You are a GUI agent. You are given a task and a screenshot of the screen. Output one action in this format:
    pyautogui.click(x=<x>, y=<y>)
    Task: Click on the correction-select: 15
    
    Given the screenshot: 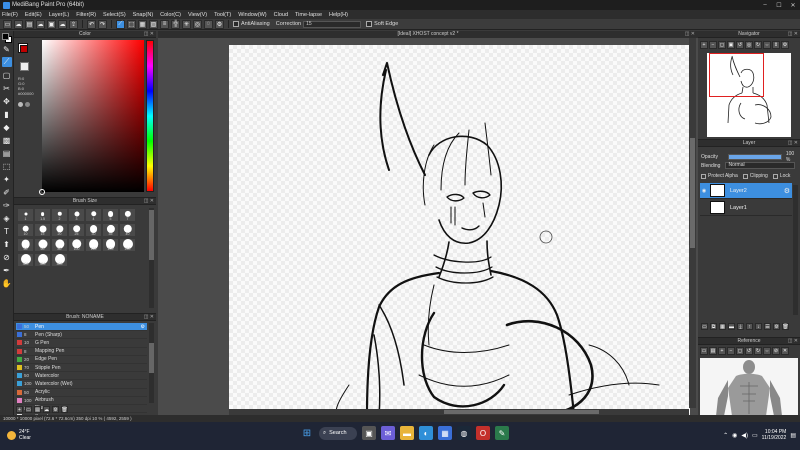 What is the action you would take?
    pyautogui.click(x=332, y=24)
    